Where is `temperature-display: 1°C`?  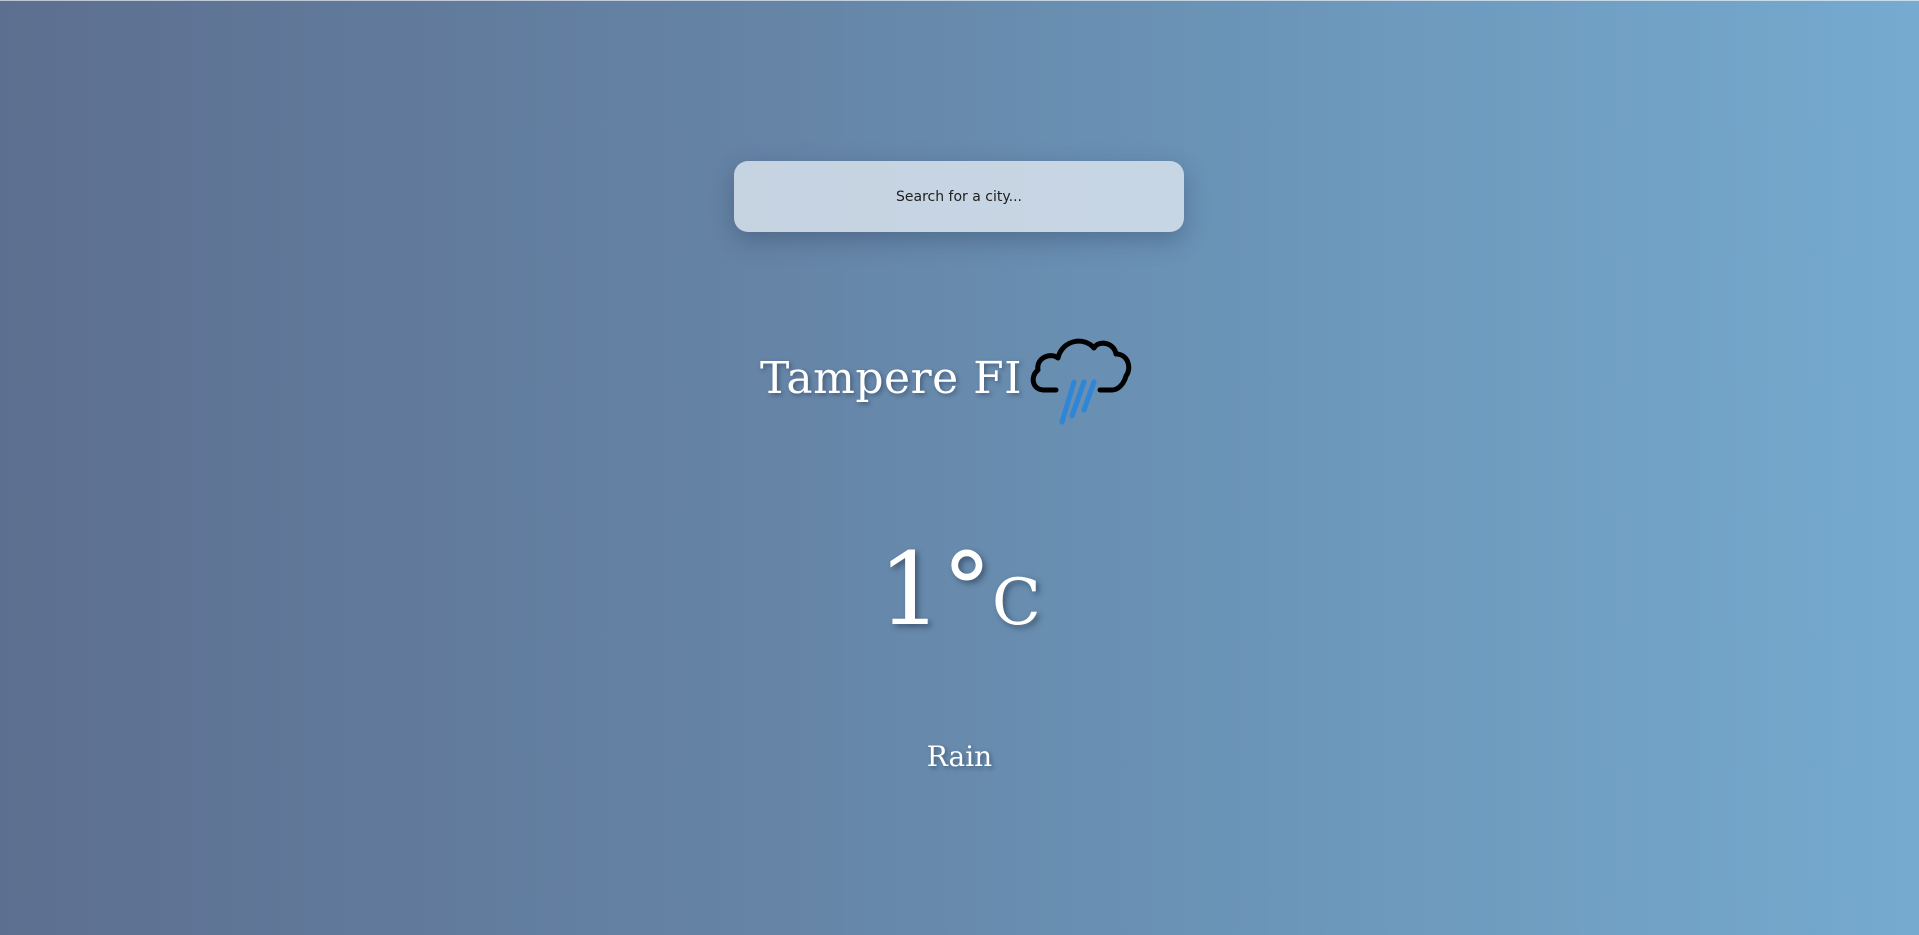 temperature-display: 1°C is located at coordinates (959, 590).